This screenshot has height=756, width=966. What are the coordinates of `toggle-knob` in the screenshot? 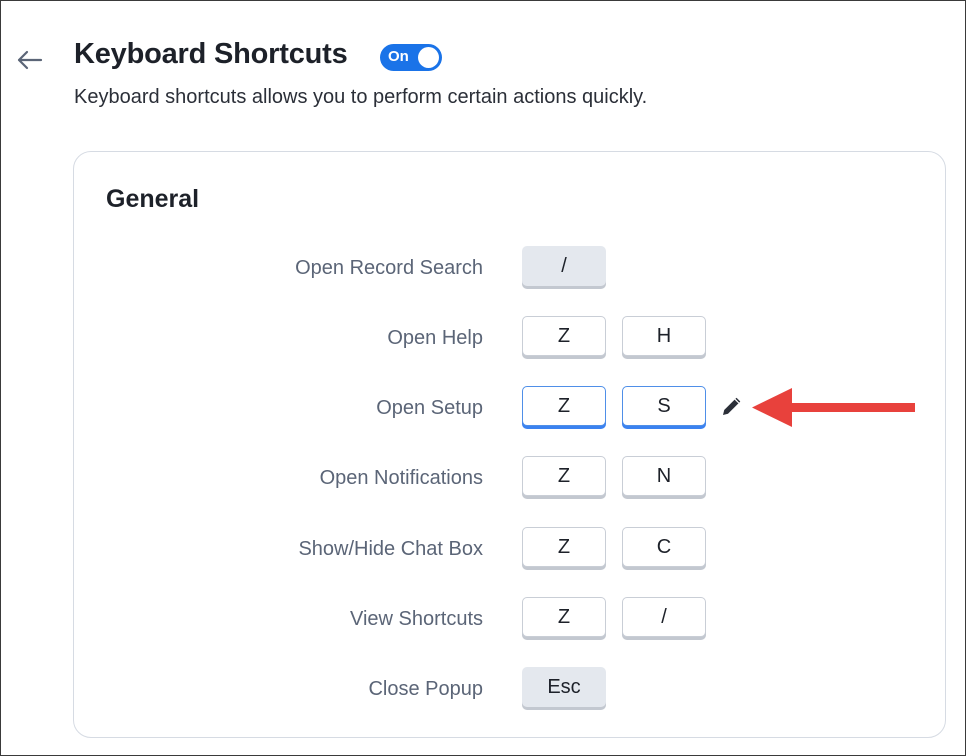 It's located at (428, 57).